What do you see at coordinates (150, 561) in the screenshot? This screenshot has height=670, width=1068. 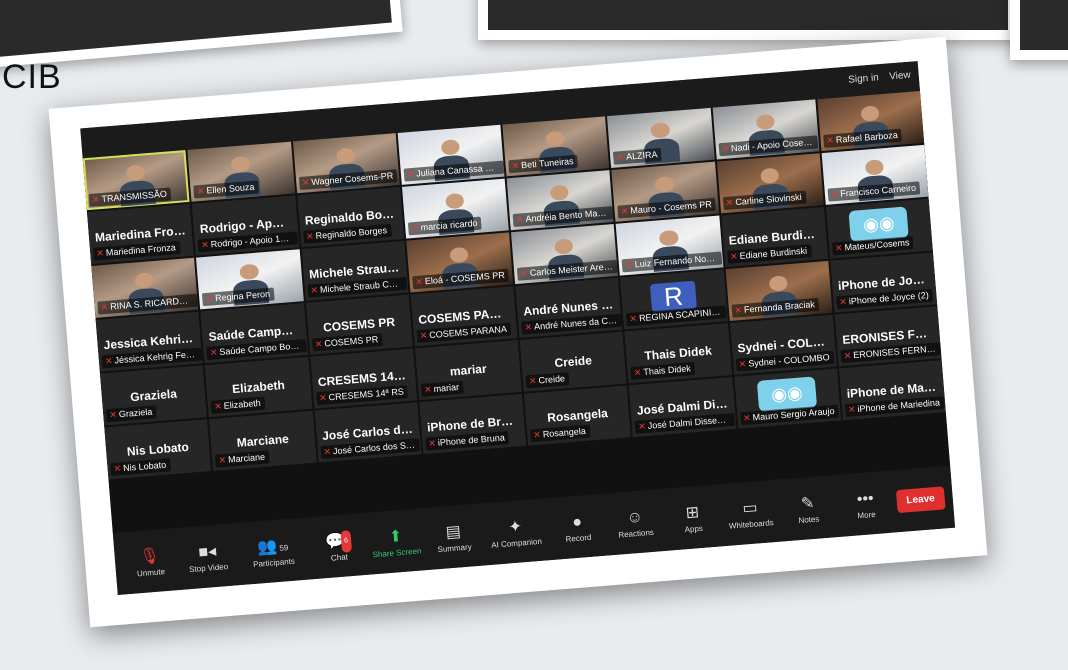 I see `unmute-button: 🎙 Unmute` at bounding box center [150, 561].